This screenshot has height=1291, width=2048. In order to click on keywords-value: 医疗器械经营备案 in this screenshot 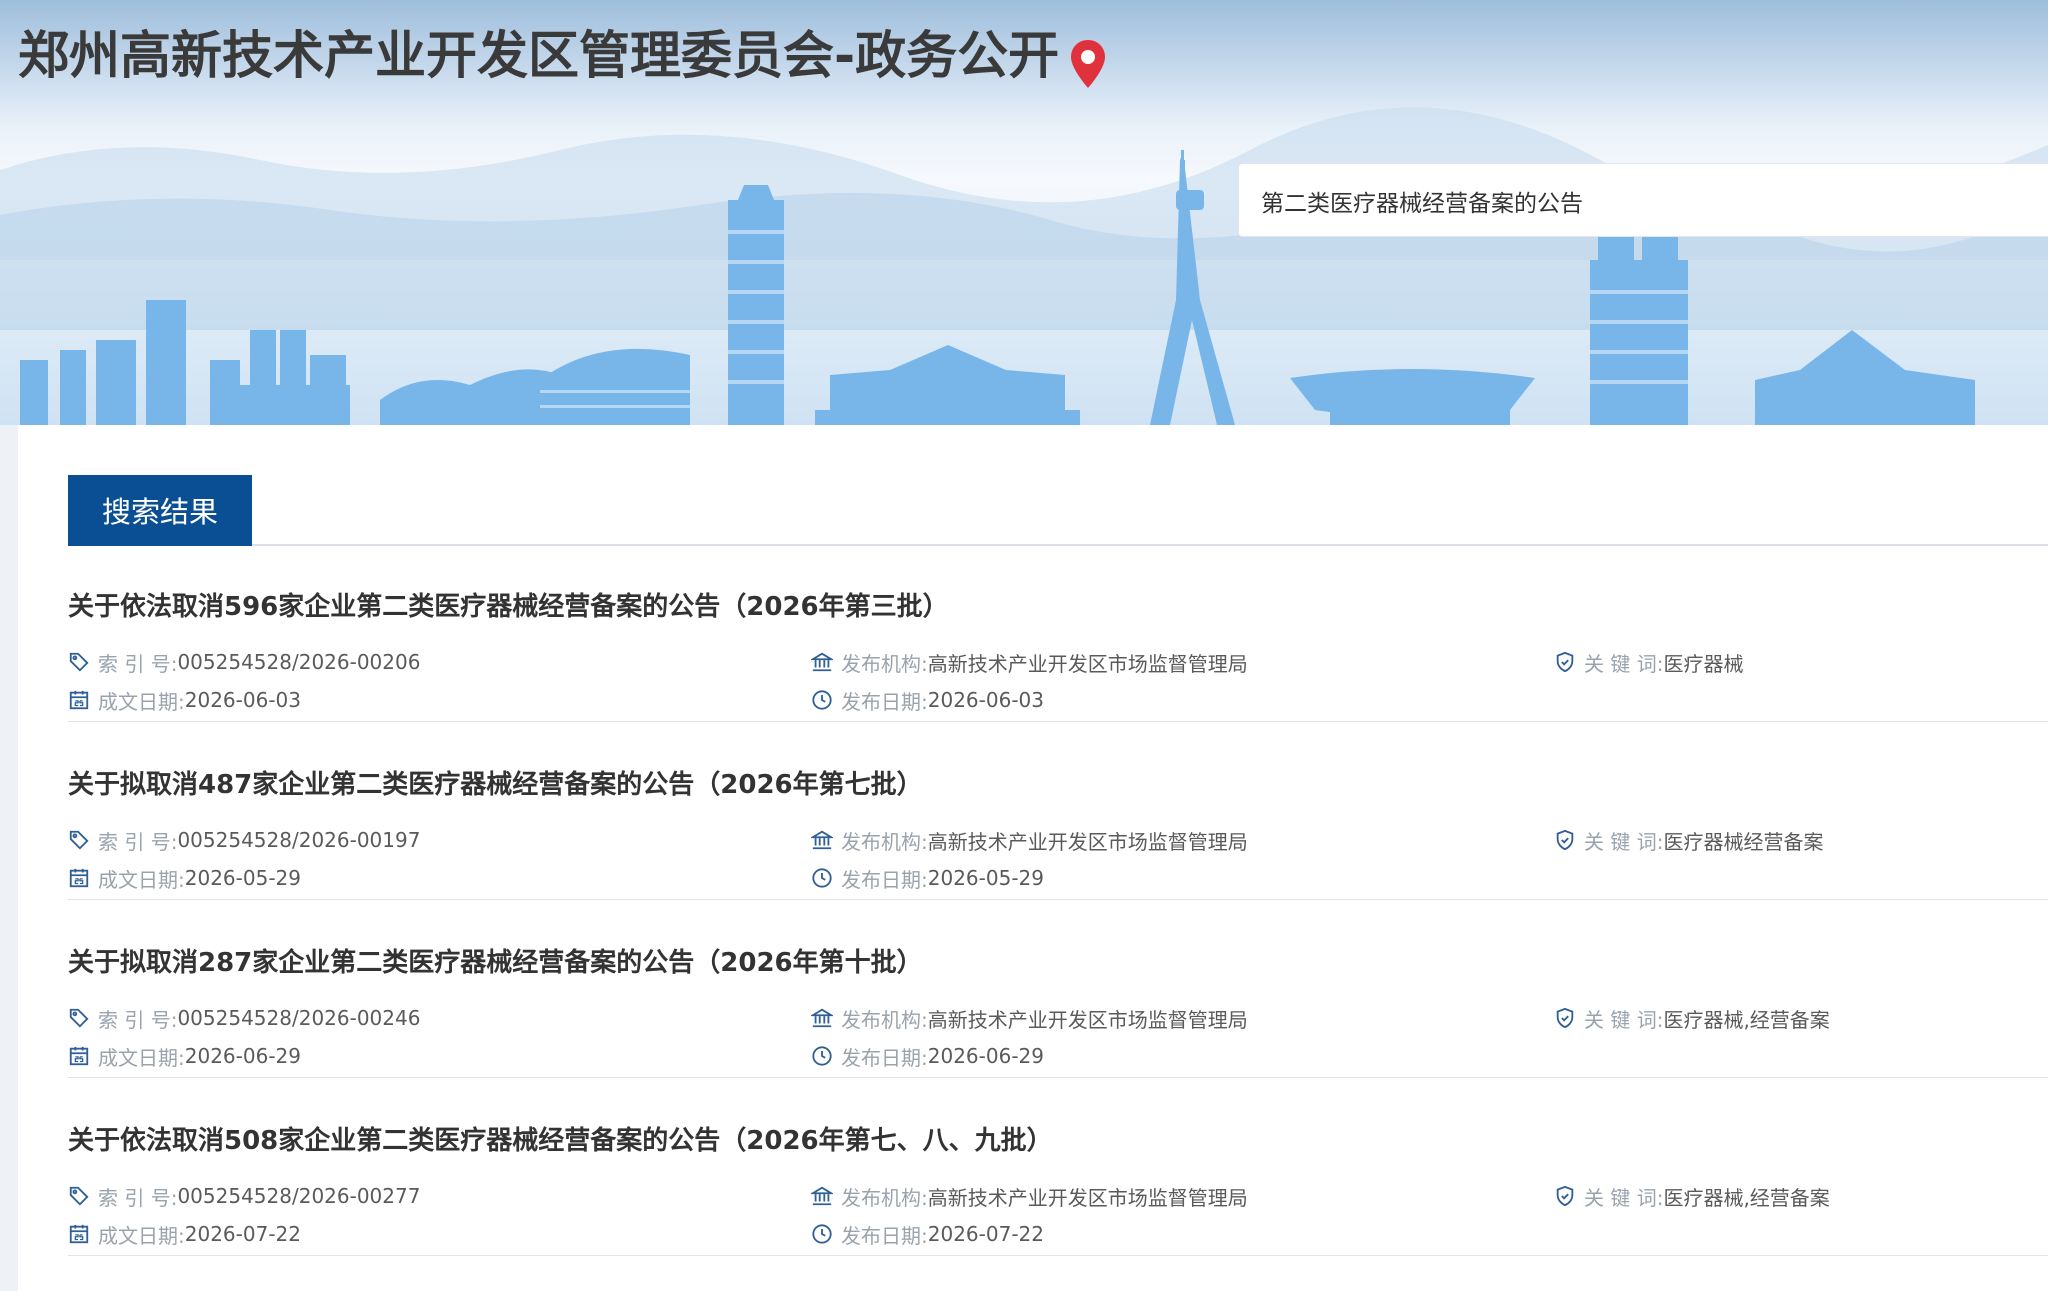, I will do `click(1743, 841)`.